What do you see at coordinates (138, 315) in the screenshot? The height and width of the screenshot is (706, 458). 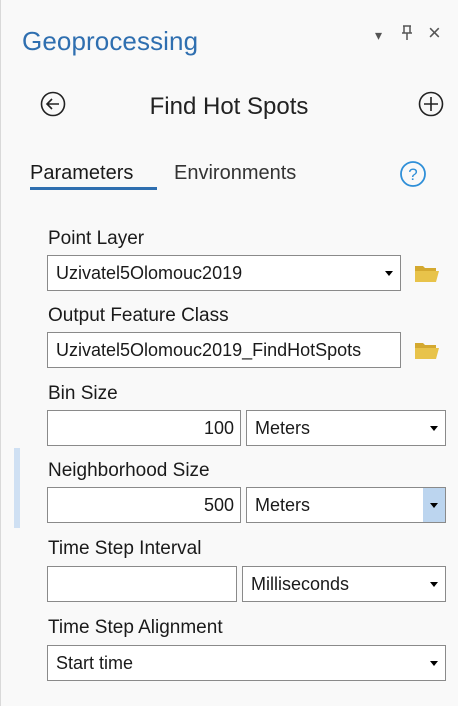 I see `output-feature-class-label: Output Feature Class` at bounding box center [138, 315].